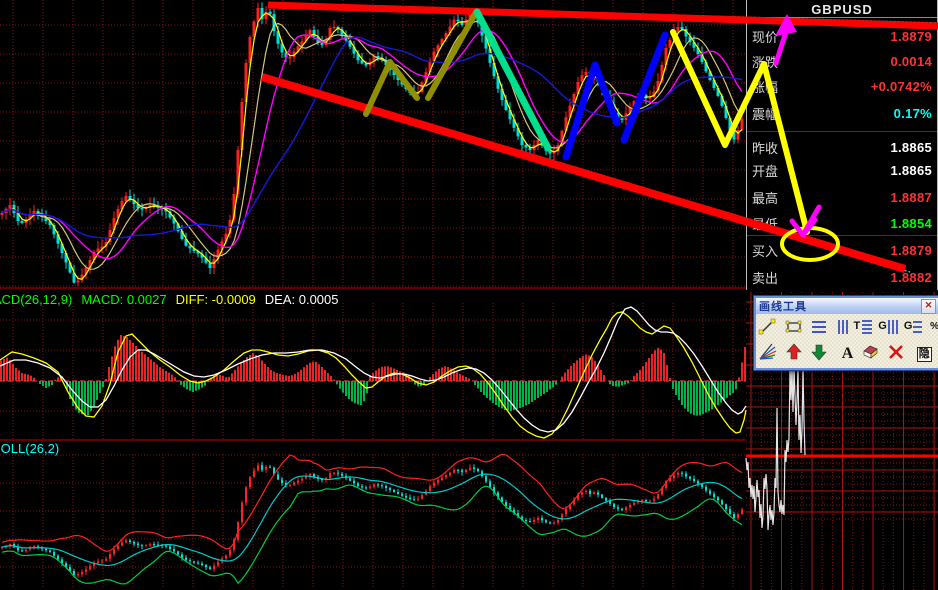  What do you see at coordinates (793, 351) in the screenshot?
I see `up-arrow-tool-icon` at bounding box center [793, 351].